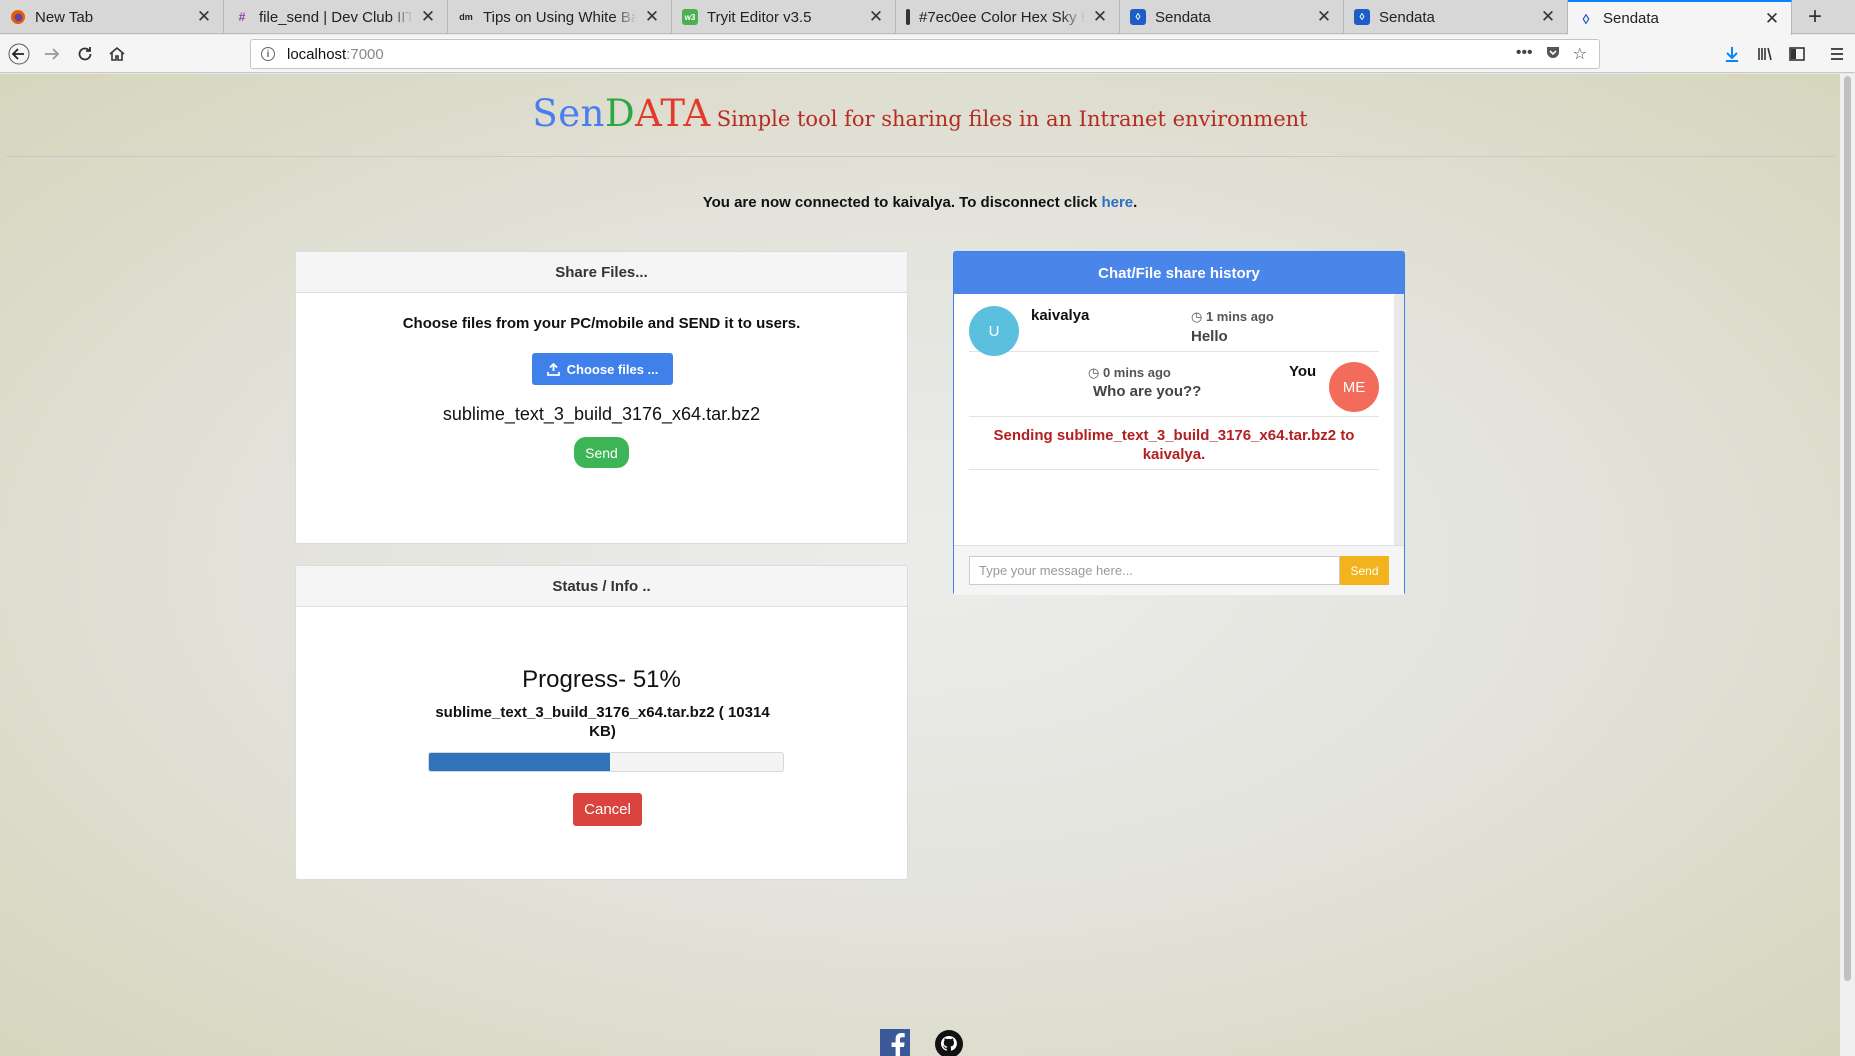  Describe the element at coordinates (1232, 17) in the screenshot. I see `browser-tab-sendata-1: ◊ Sendata ✕` at that location.